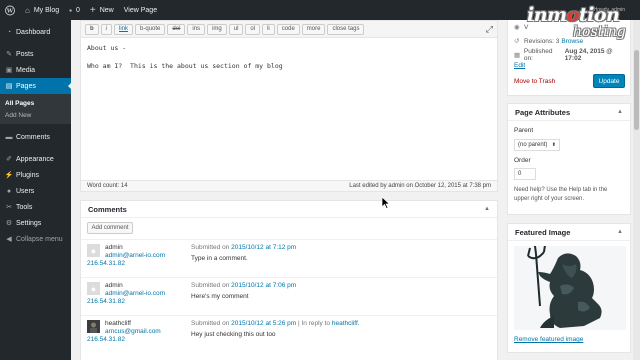 This screenshot has height=360, width=640. I want to click on comments-header: Comments ▲, so click(289, 209).